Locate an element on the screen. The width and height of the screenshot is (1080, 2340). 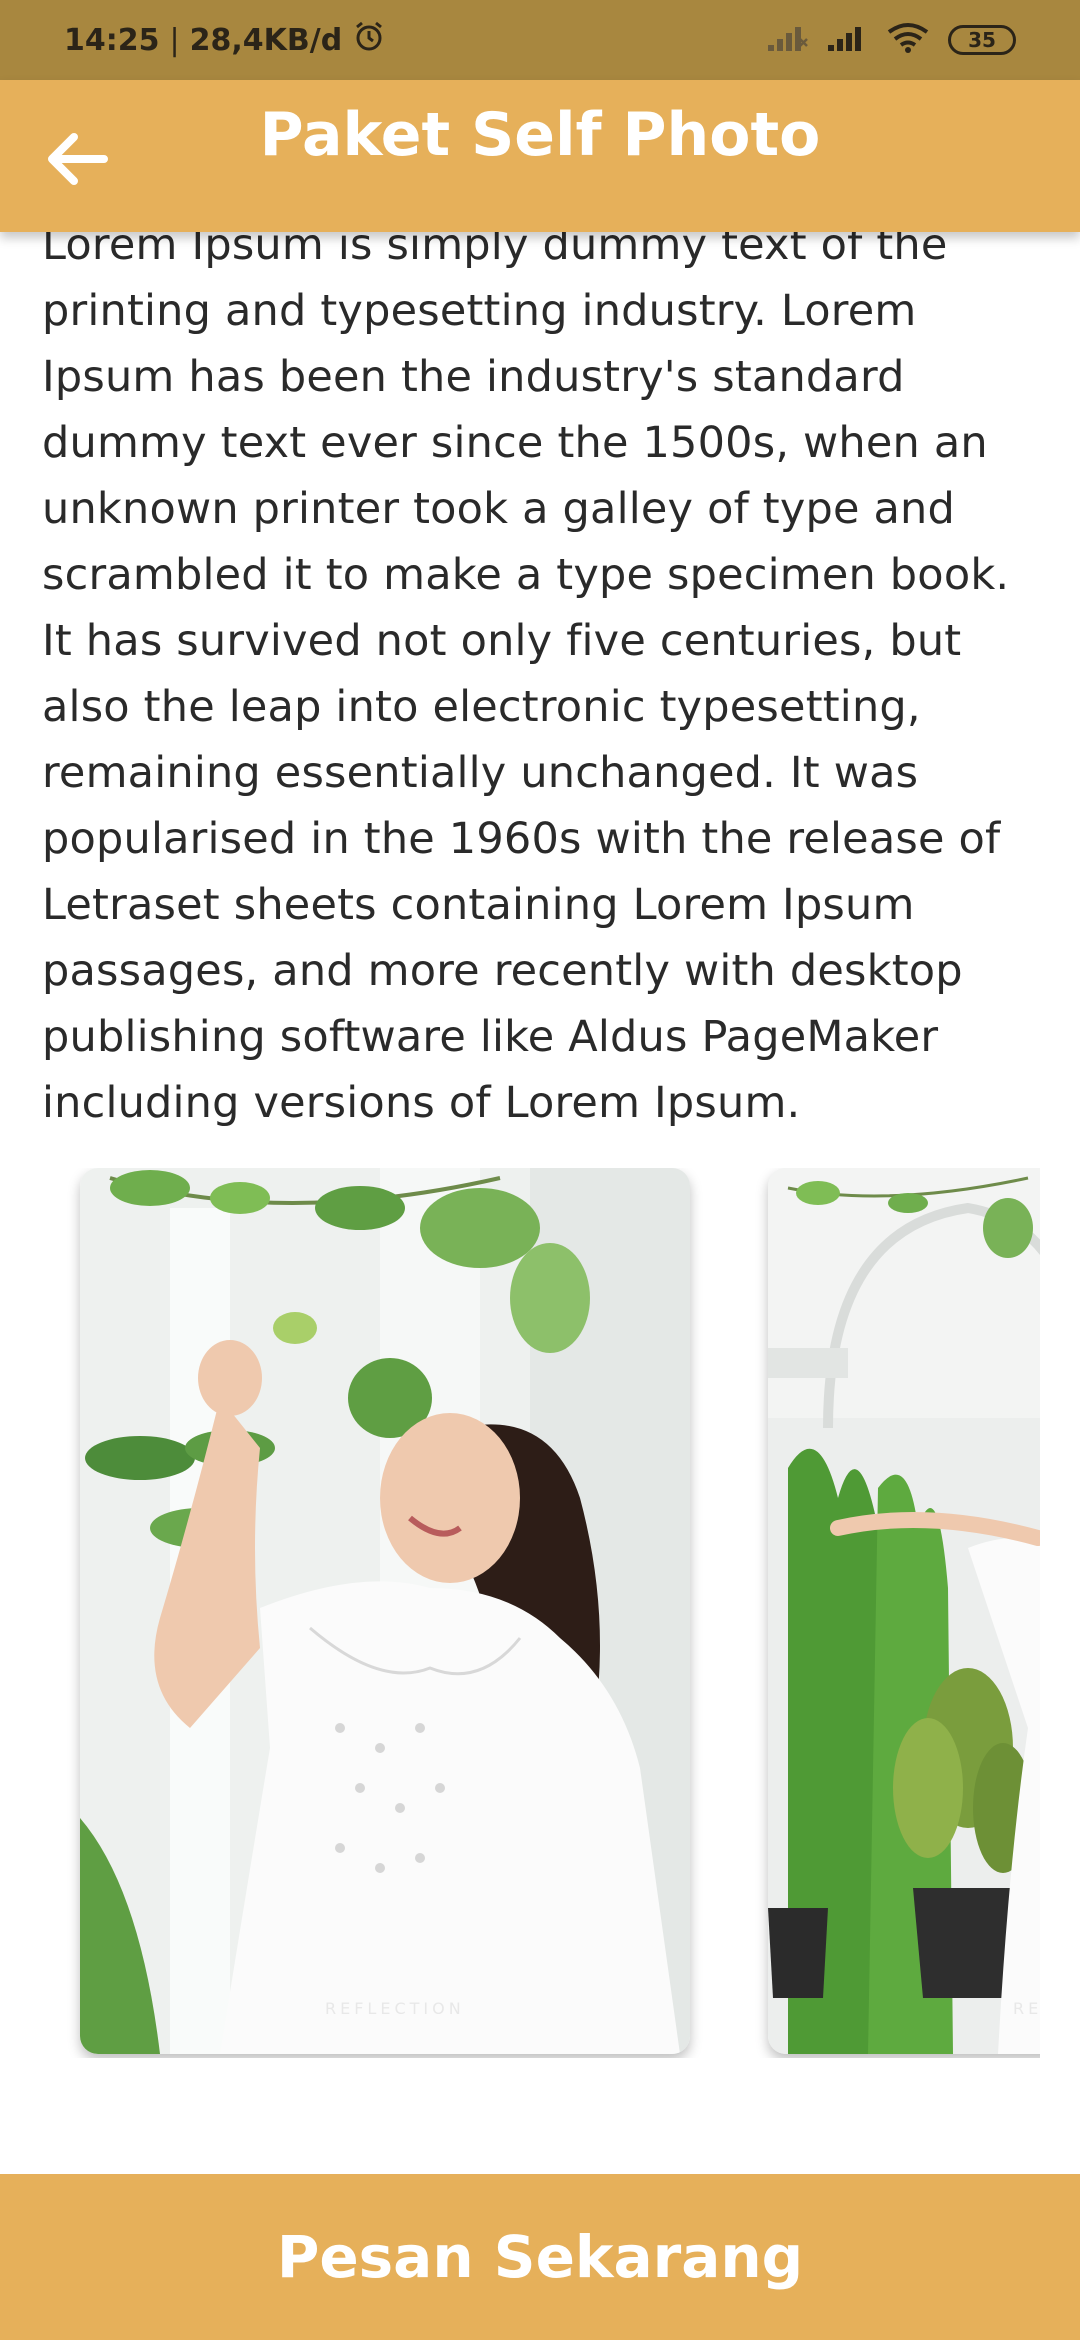
gallery-photo-2: REFLECTION is located at coordinates (904, 1611).